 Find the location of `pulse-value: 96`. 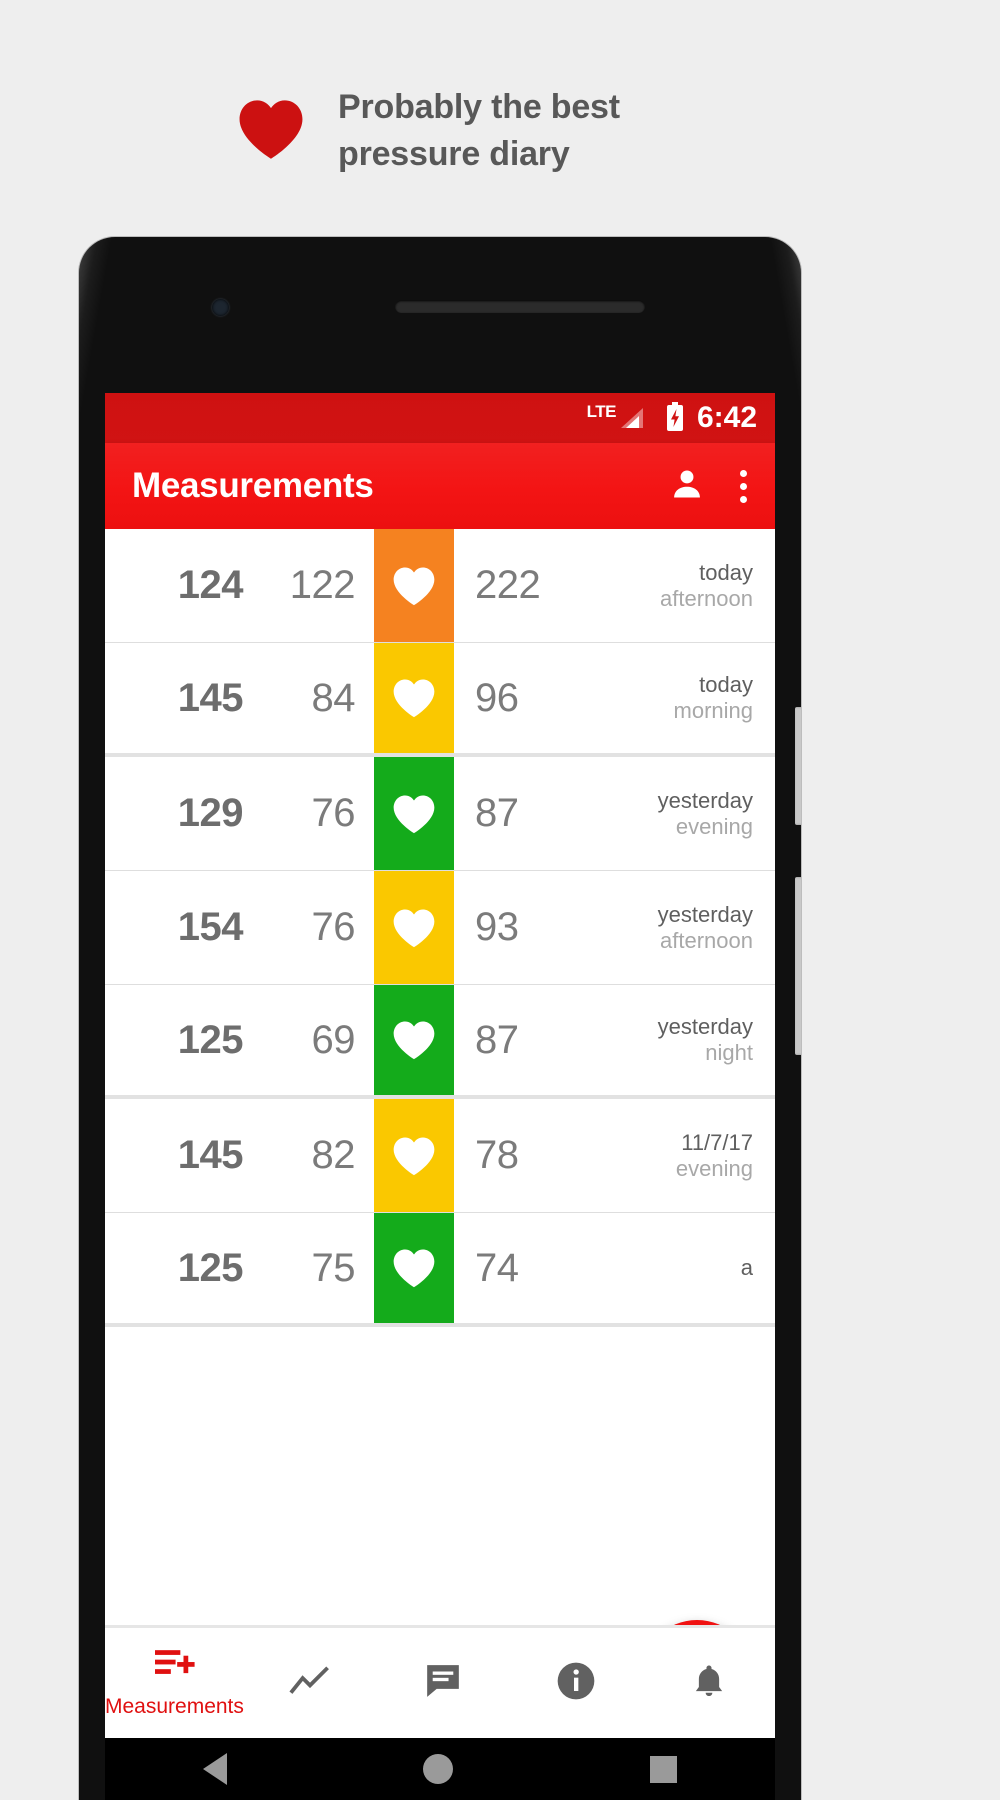

pulse-value: 96 is located at coordinates (497, 697).